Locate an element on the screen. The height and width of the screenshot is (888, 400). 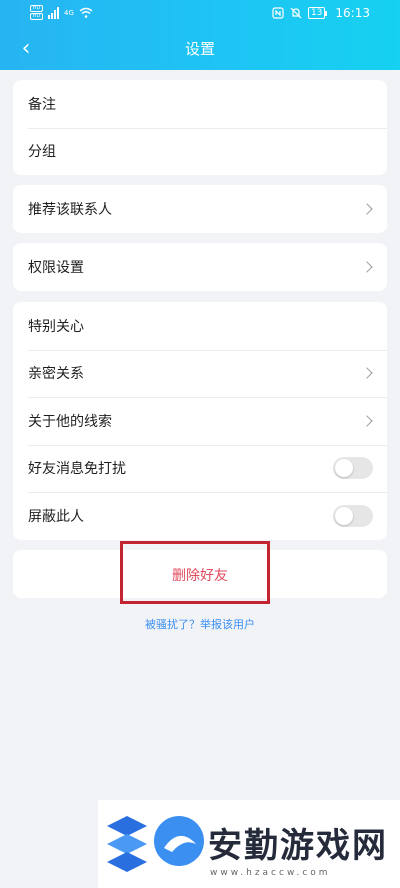
row-label: 分组 is located at coordinates (42, 152).